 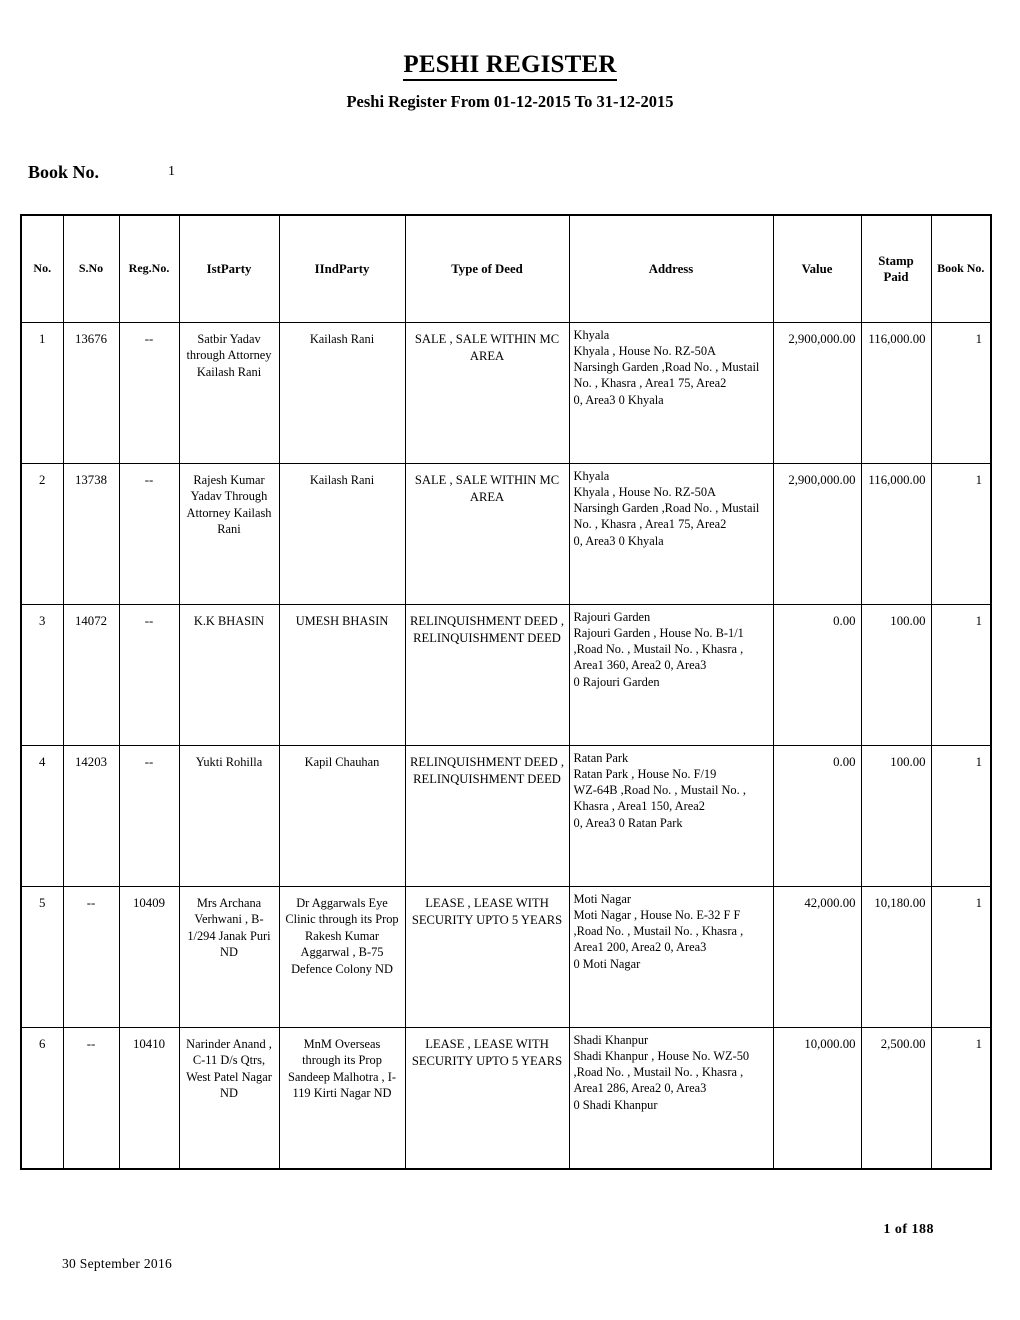 What do you see at coordinates (91, 816) in the screenshot?
I see `cell-sno: 14203` at bounding box center [91, 816].